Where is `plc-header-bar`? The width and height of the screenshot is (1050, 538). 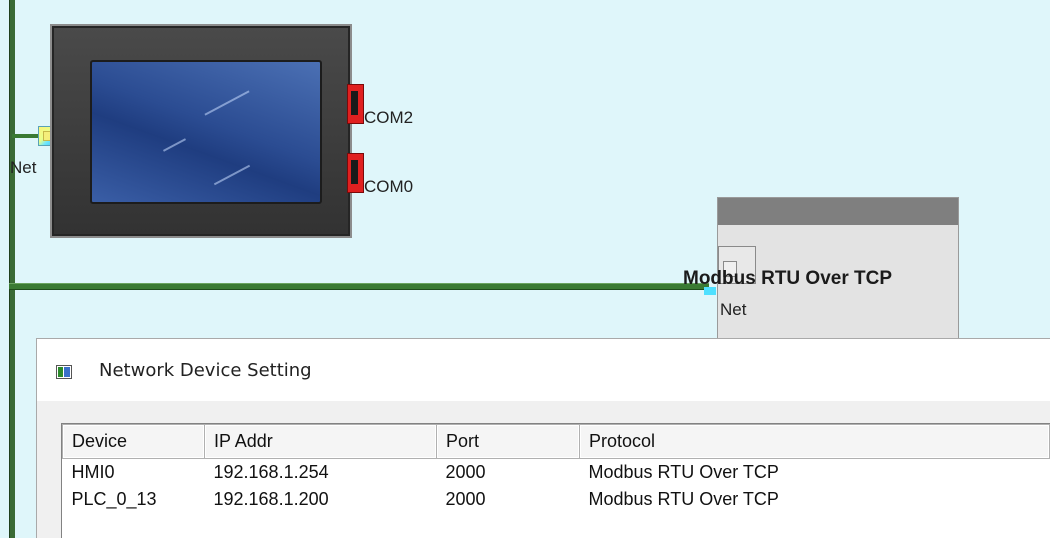
plc-header-bar is located at coordinates (838, 211).